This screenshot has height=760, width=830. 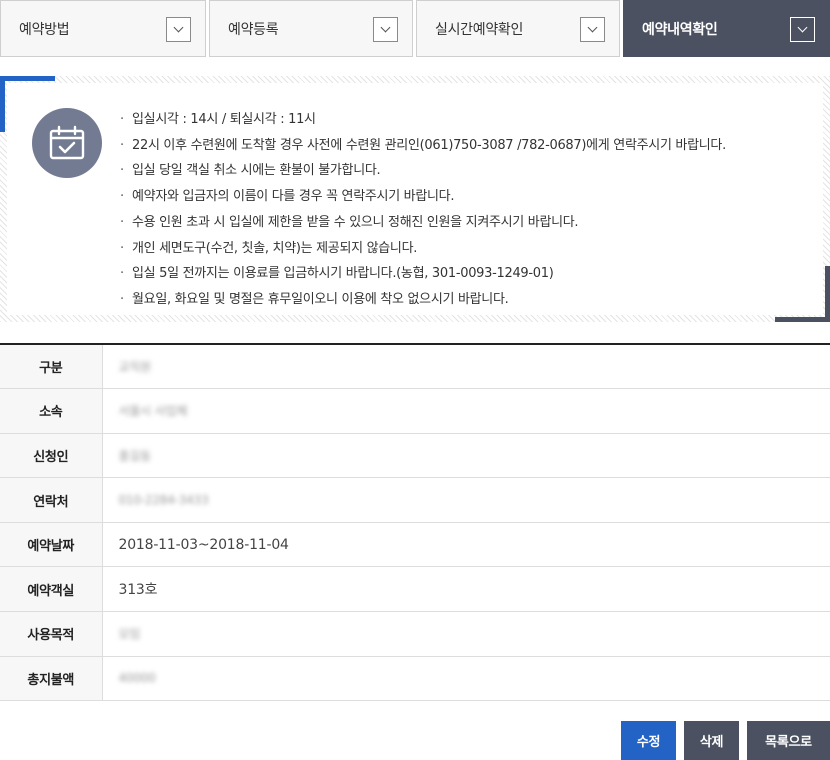 What do you see at coordinates (466, 367) in the screenshot?
I see `row-value: 교직원` at bounding box center [466, 367].